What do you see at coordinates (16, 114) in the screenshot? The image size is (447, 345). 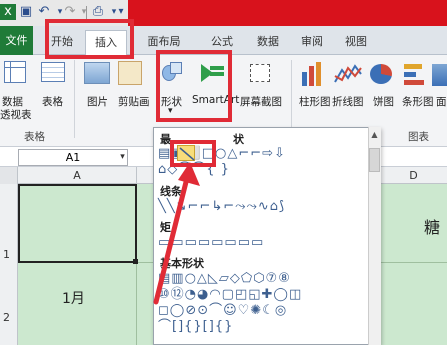 I see `pivot-table-label-2: 透视表` at bounding box center [16, 114].